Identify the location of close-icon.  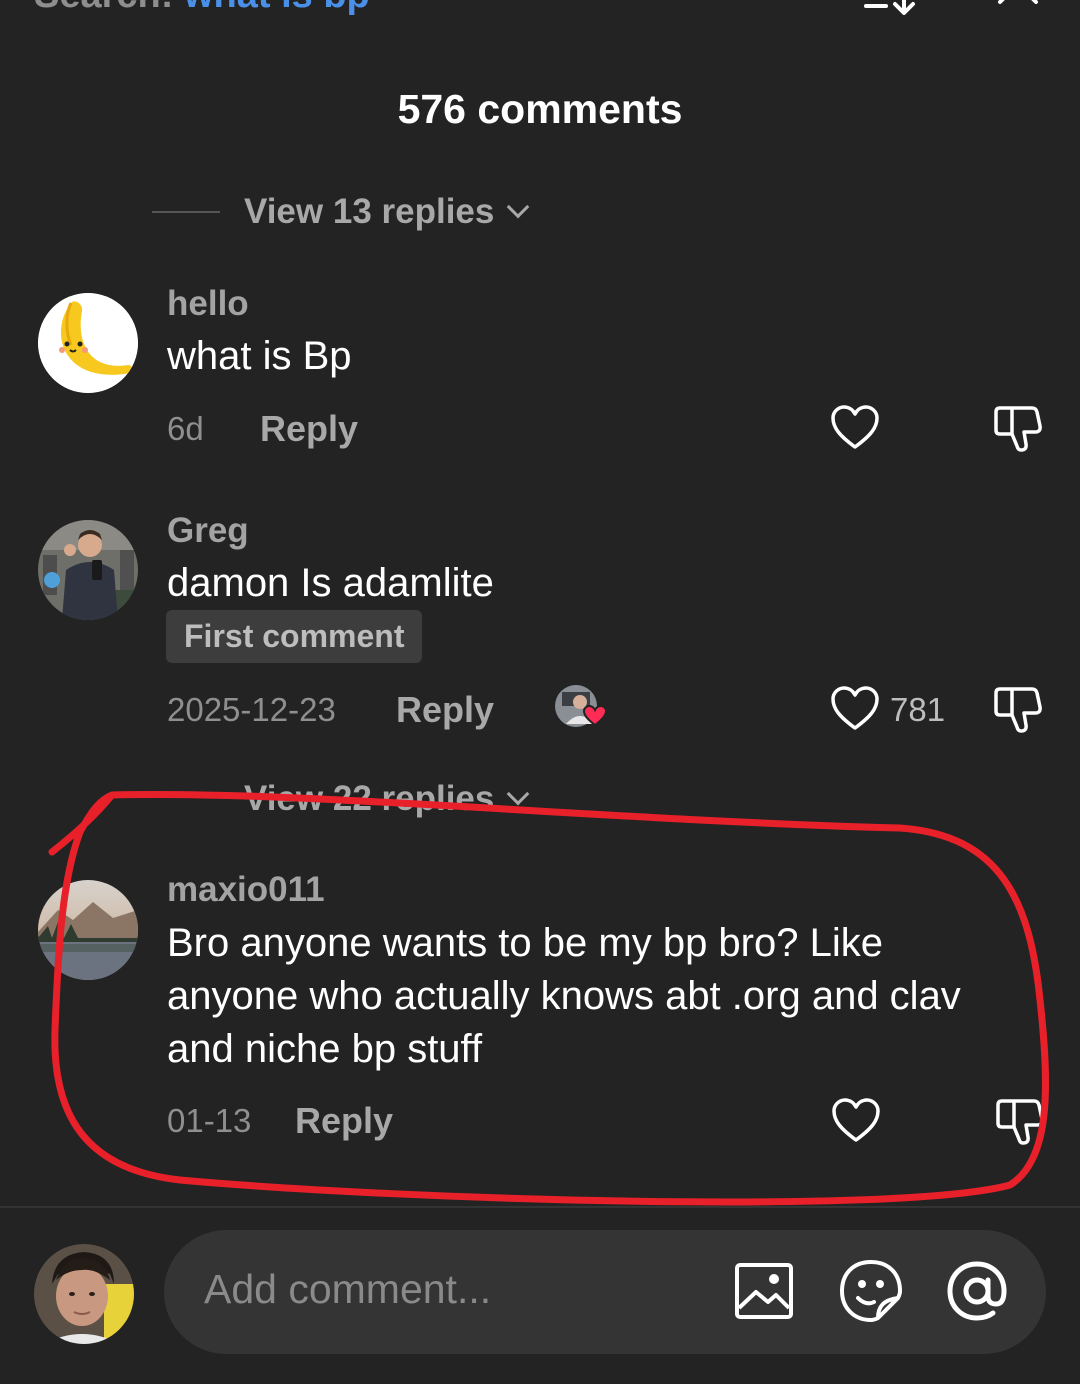
(1018, 10).